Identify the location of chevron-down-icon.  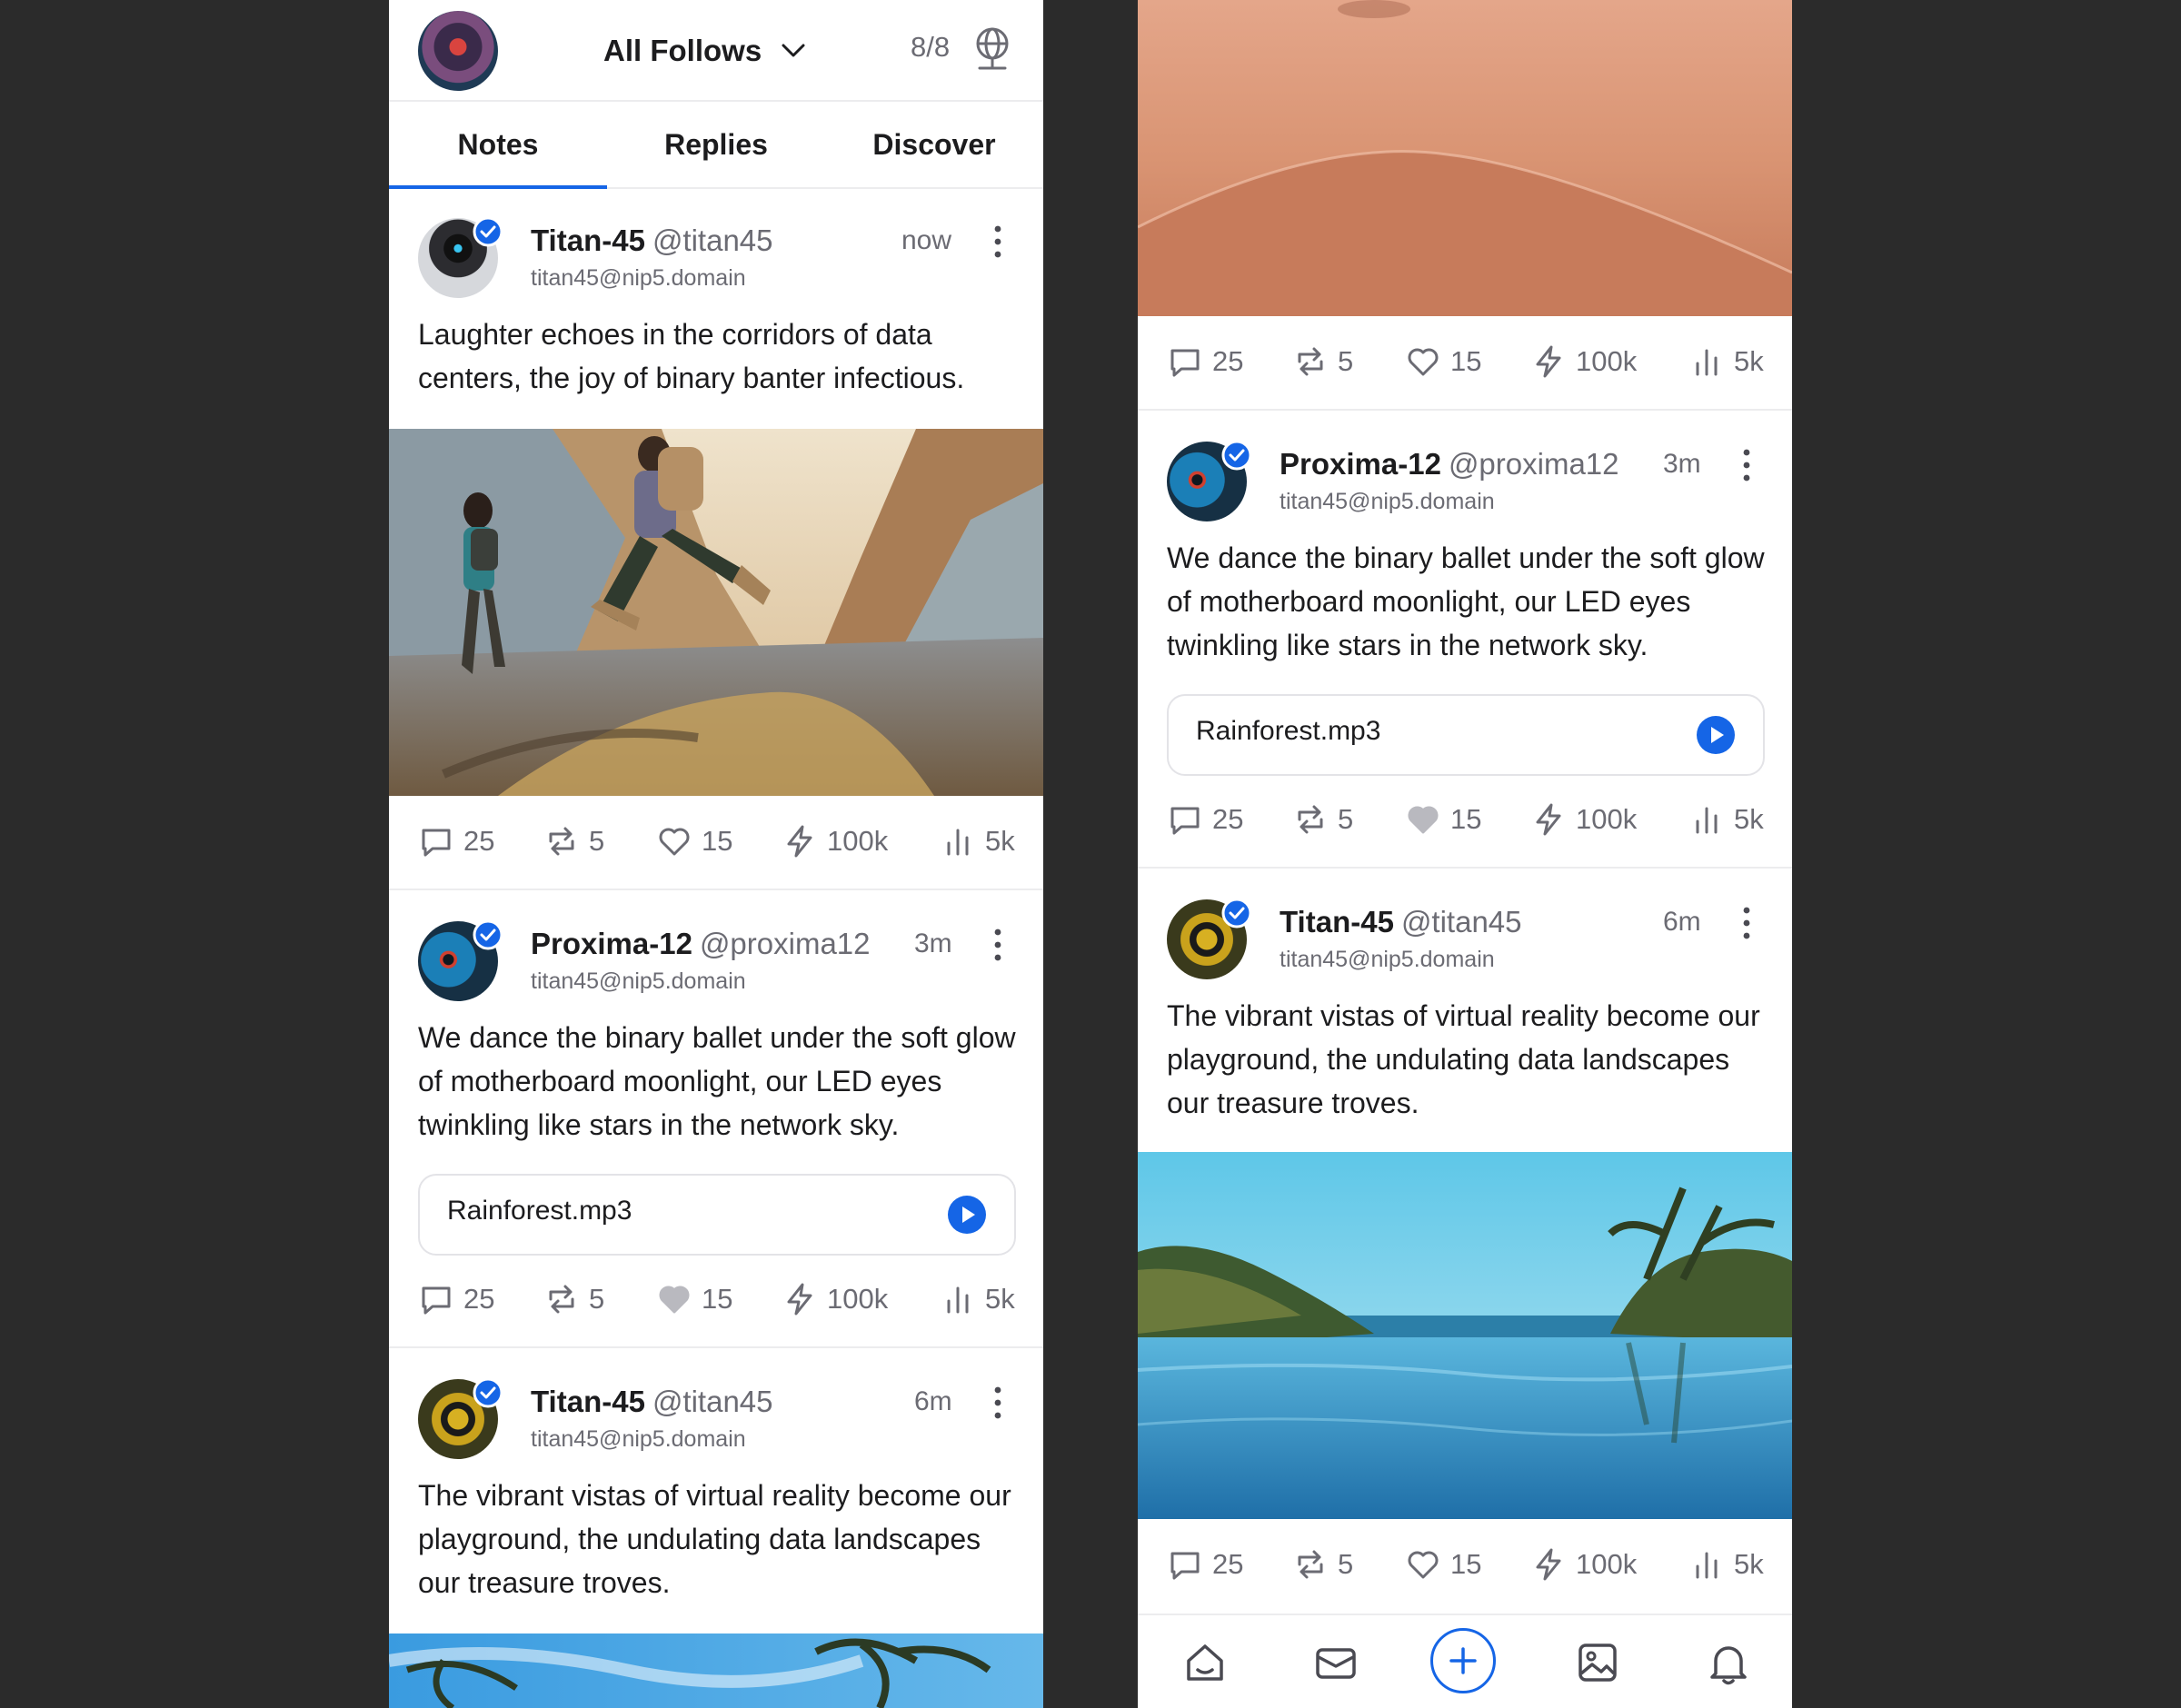
(793, 50).